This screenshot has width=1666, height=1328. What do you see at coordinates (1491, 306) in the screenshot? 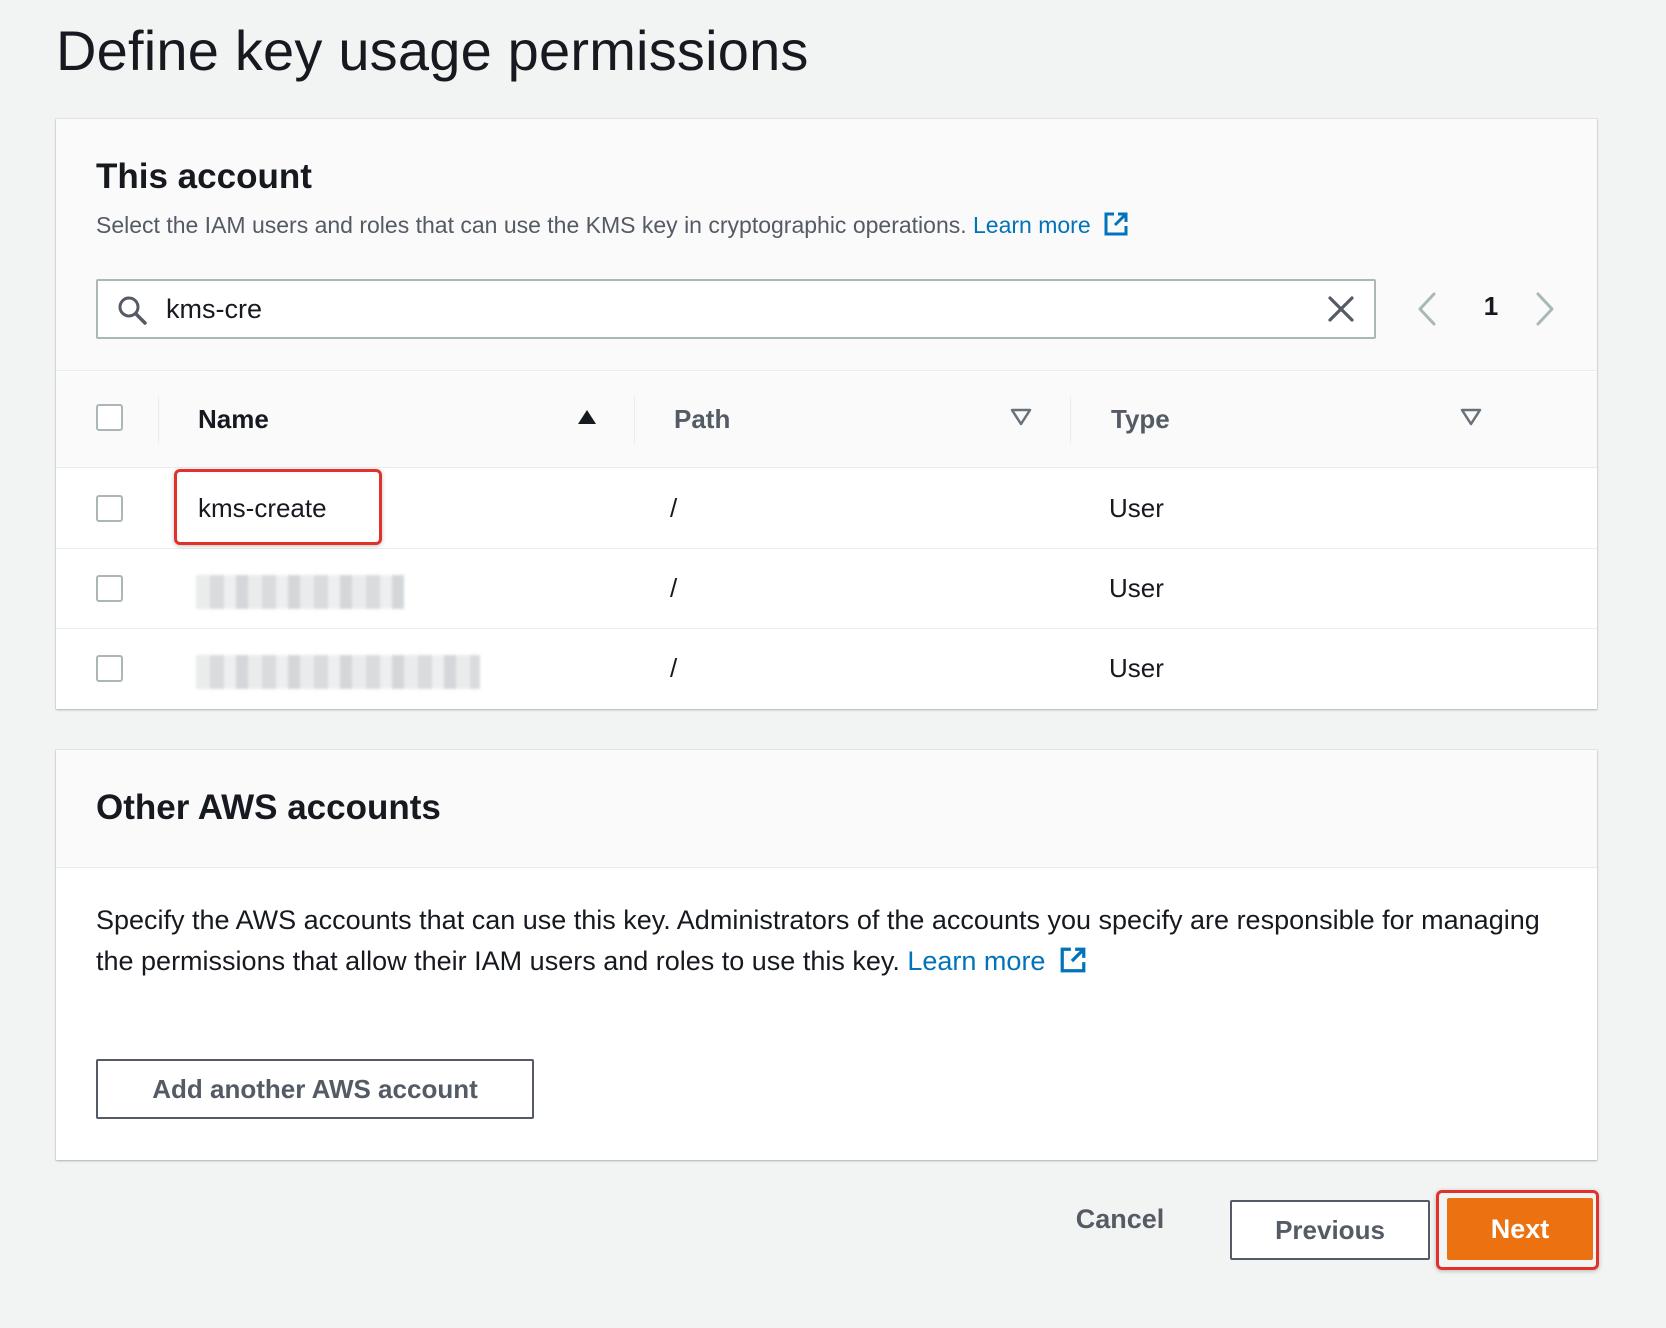
I see `current-page-number: 1` at bounding box center [1491, 306].